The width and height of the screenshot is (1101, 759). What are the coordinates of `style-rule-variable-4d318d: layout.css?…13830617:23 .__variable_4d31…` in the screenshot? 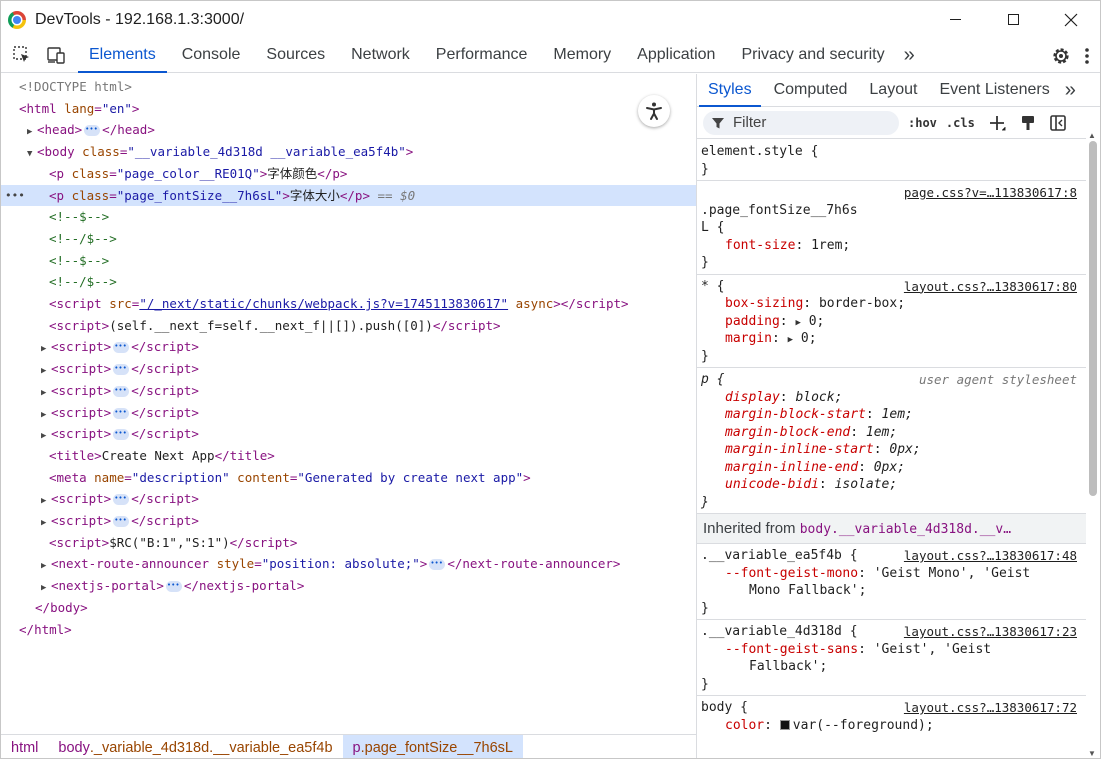 It's located at (892, 658).